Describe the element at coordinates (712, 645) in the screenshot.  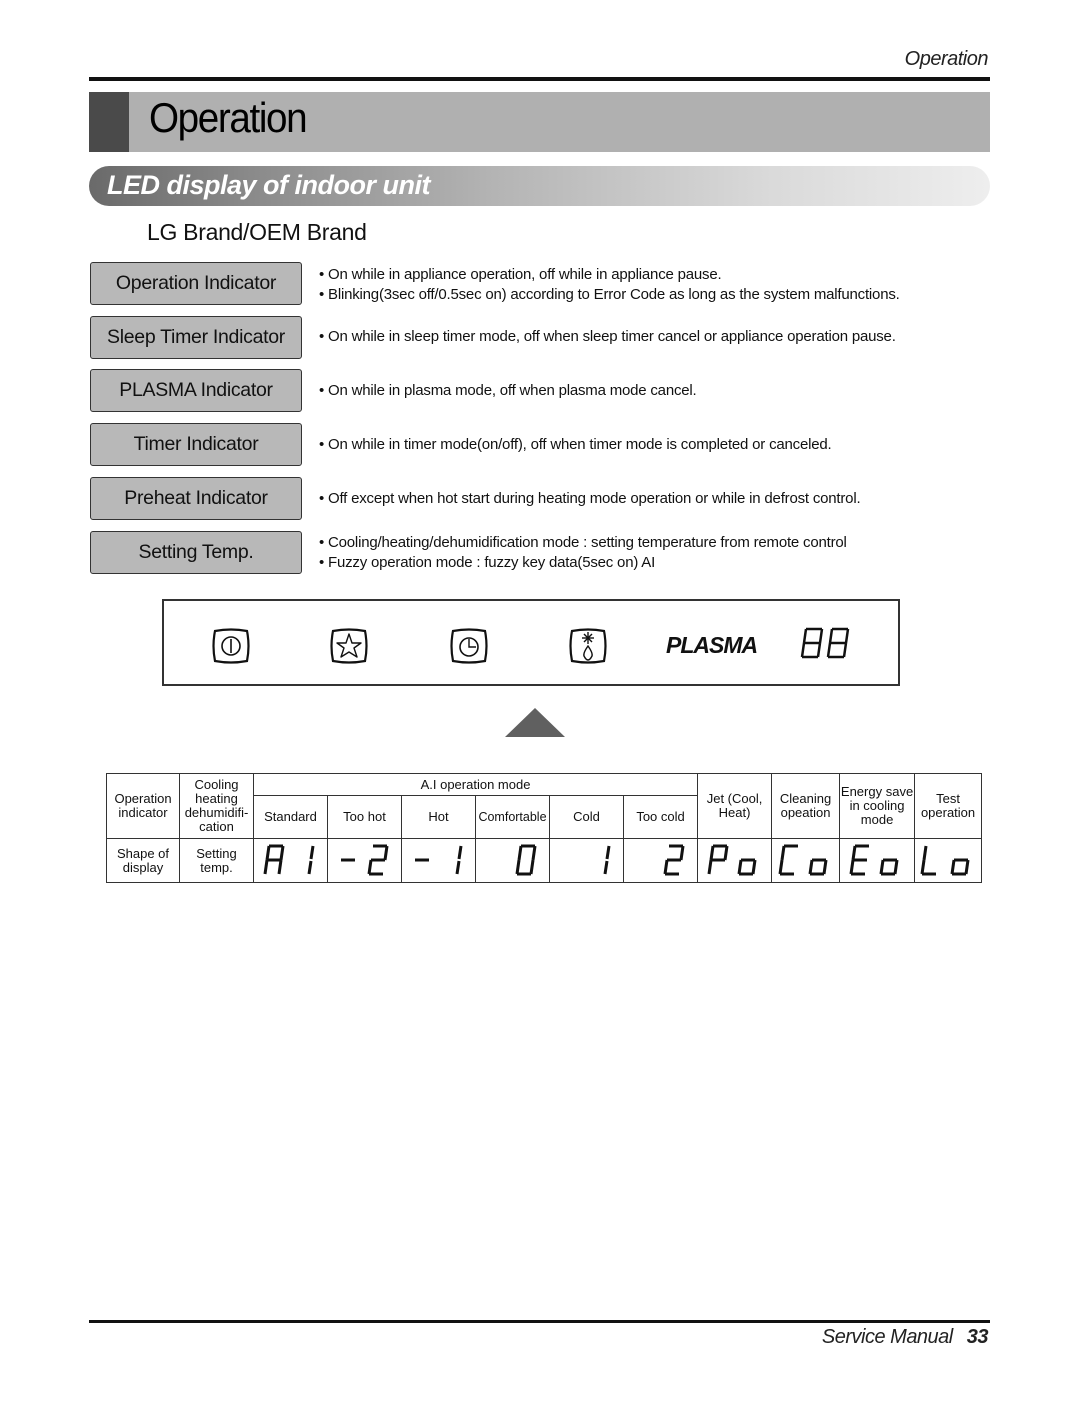
I see `plasma-label: PLASMA` at that location.